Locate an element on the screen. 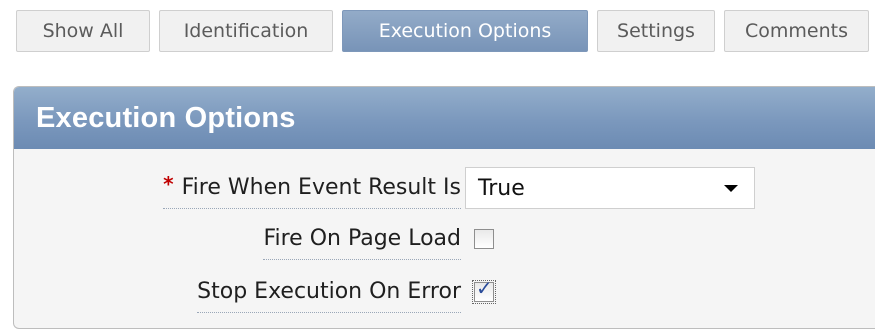 This screenshot has height=335, width=875. stop-execution-checkbox: ✓ is located at coordinates (484, 291).